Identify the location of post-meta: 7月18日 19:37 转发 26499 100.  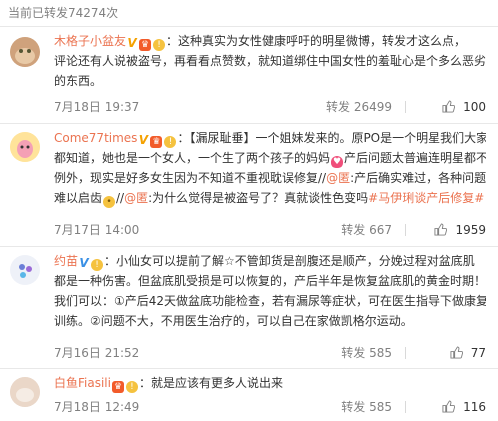
(270, 107).